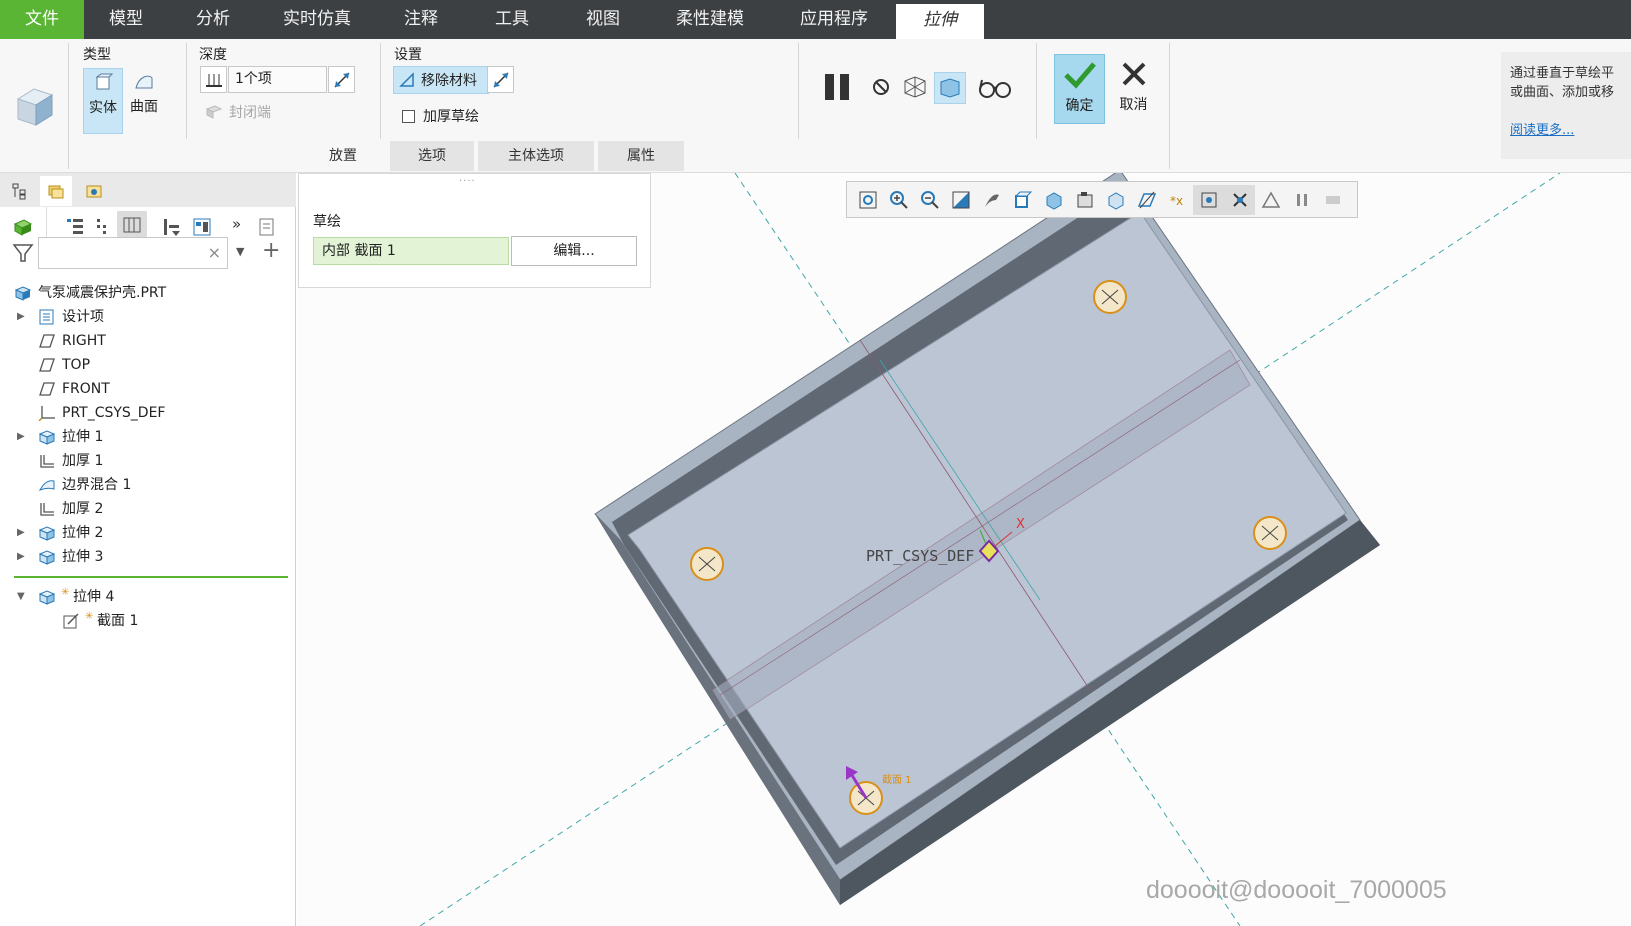  I want to click on tab-placement: 放置, so click(343, 156).